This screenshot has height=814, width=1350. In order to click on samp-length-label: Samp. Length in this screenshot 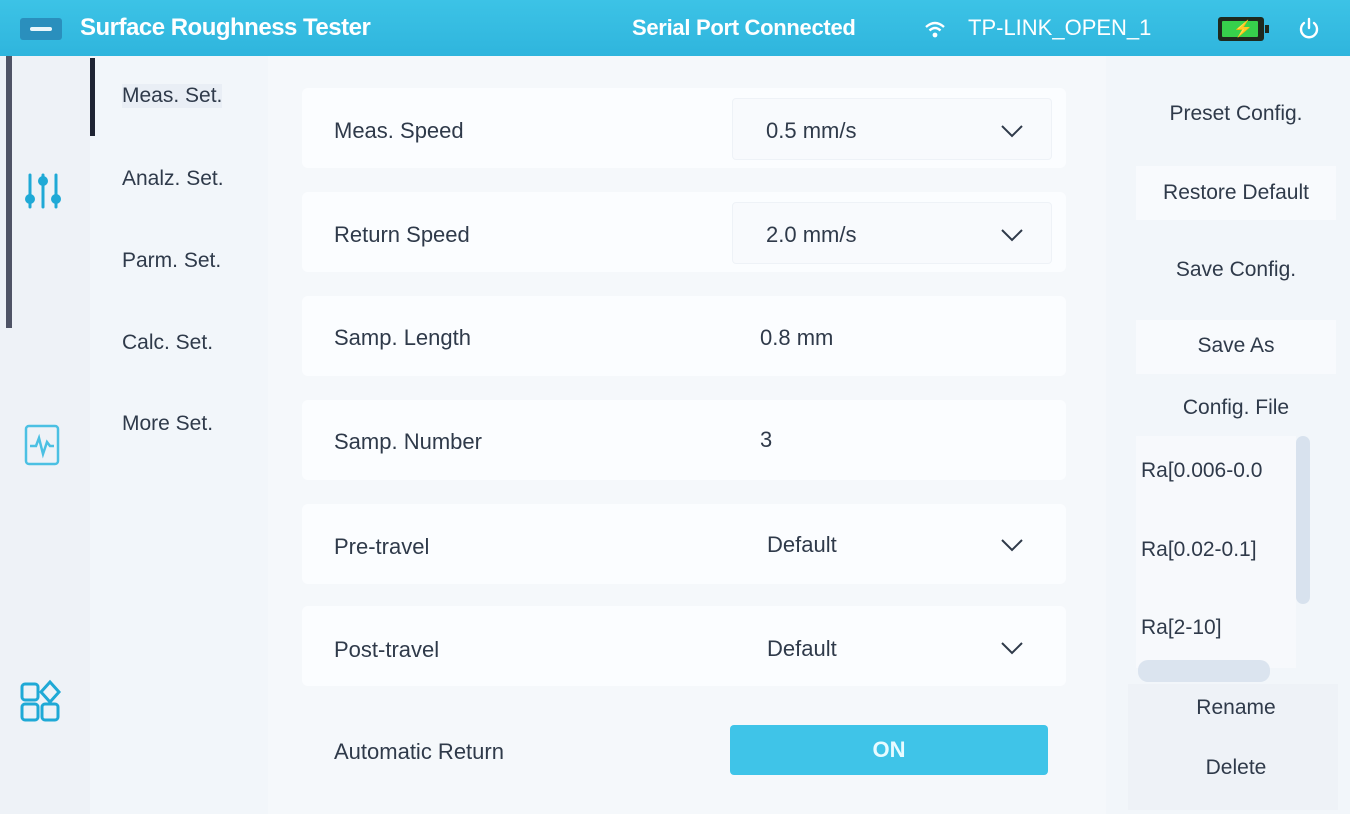, I will do `click(402, 337)`.